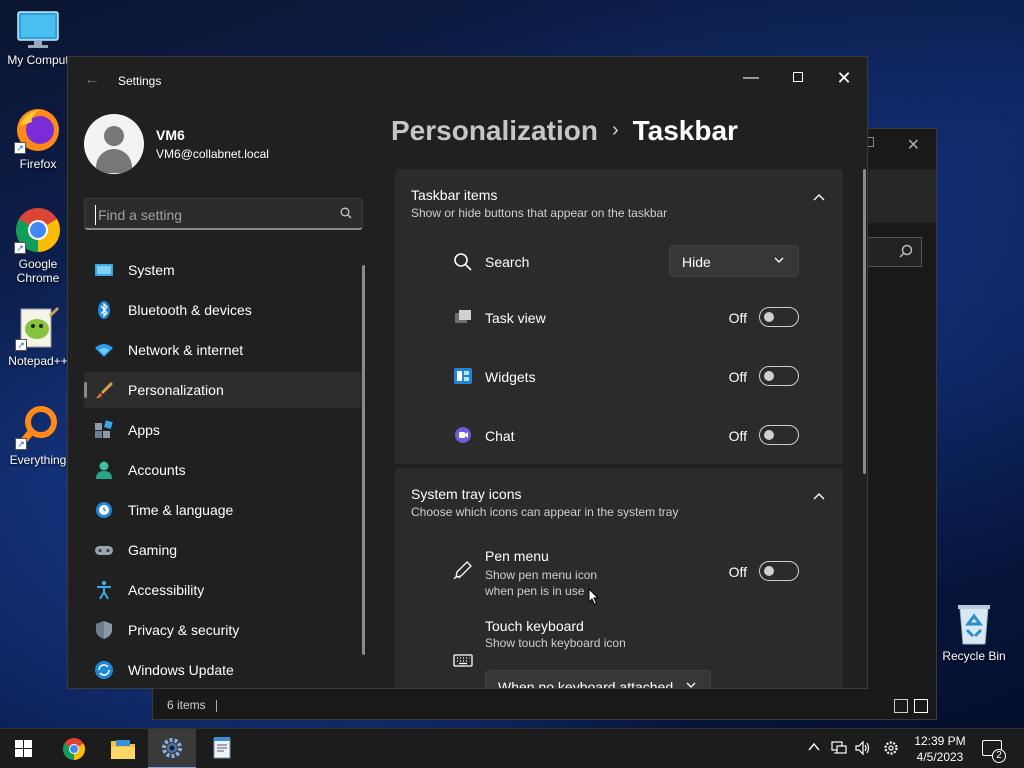 The image size is (1024, 768). I want to click on desktop-icon-my-computer: My Comput, so click(38, 38).